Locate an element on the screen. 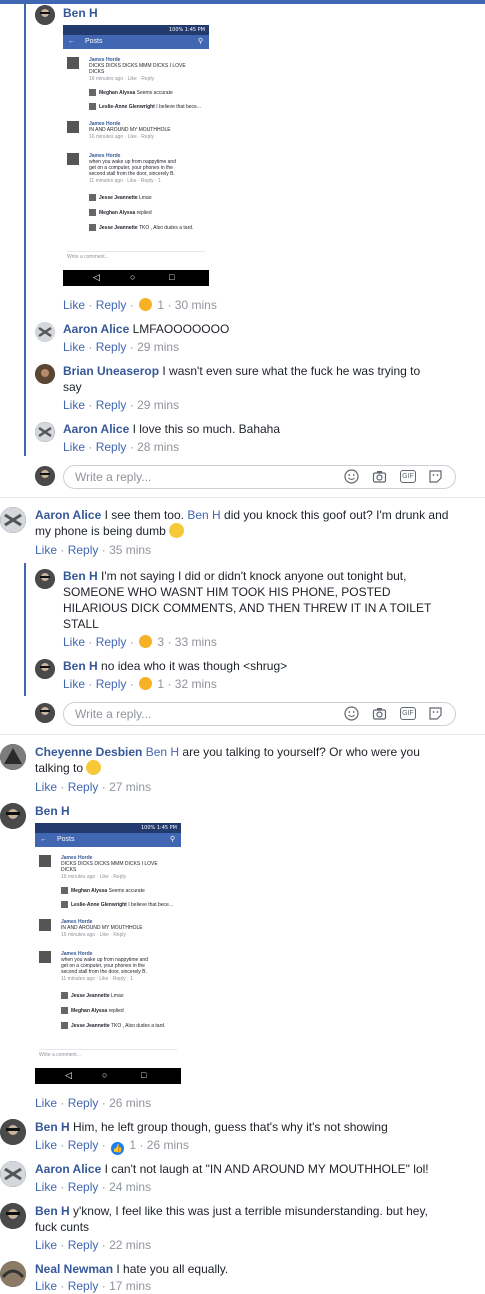  timestamp: 24 mins is located at coordinates (130, 1187).